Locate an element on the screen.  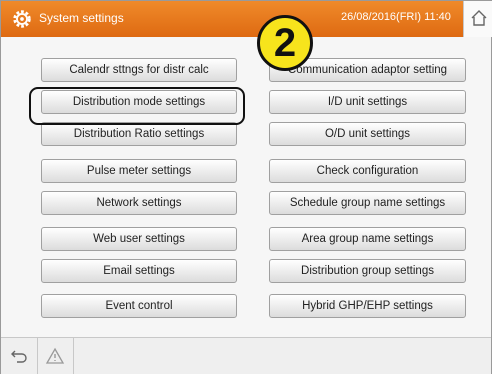
home-button is located at coordinates (477, 19).